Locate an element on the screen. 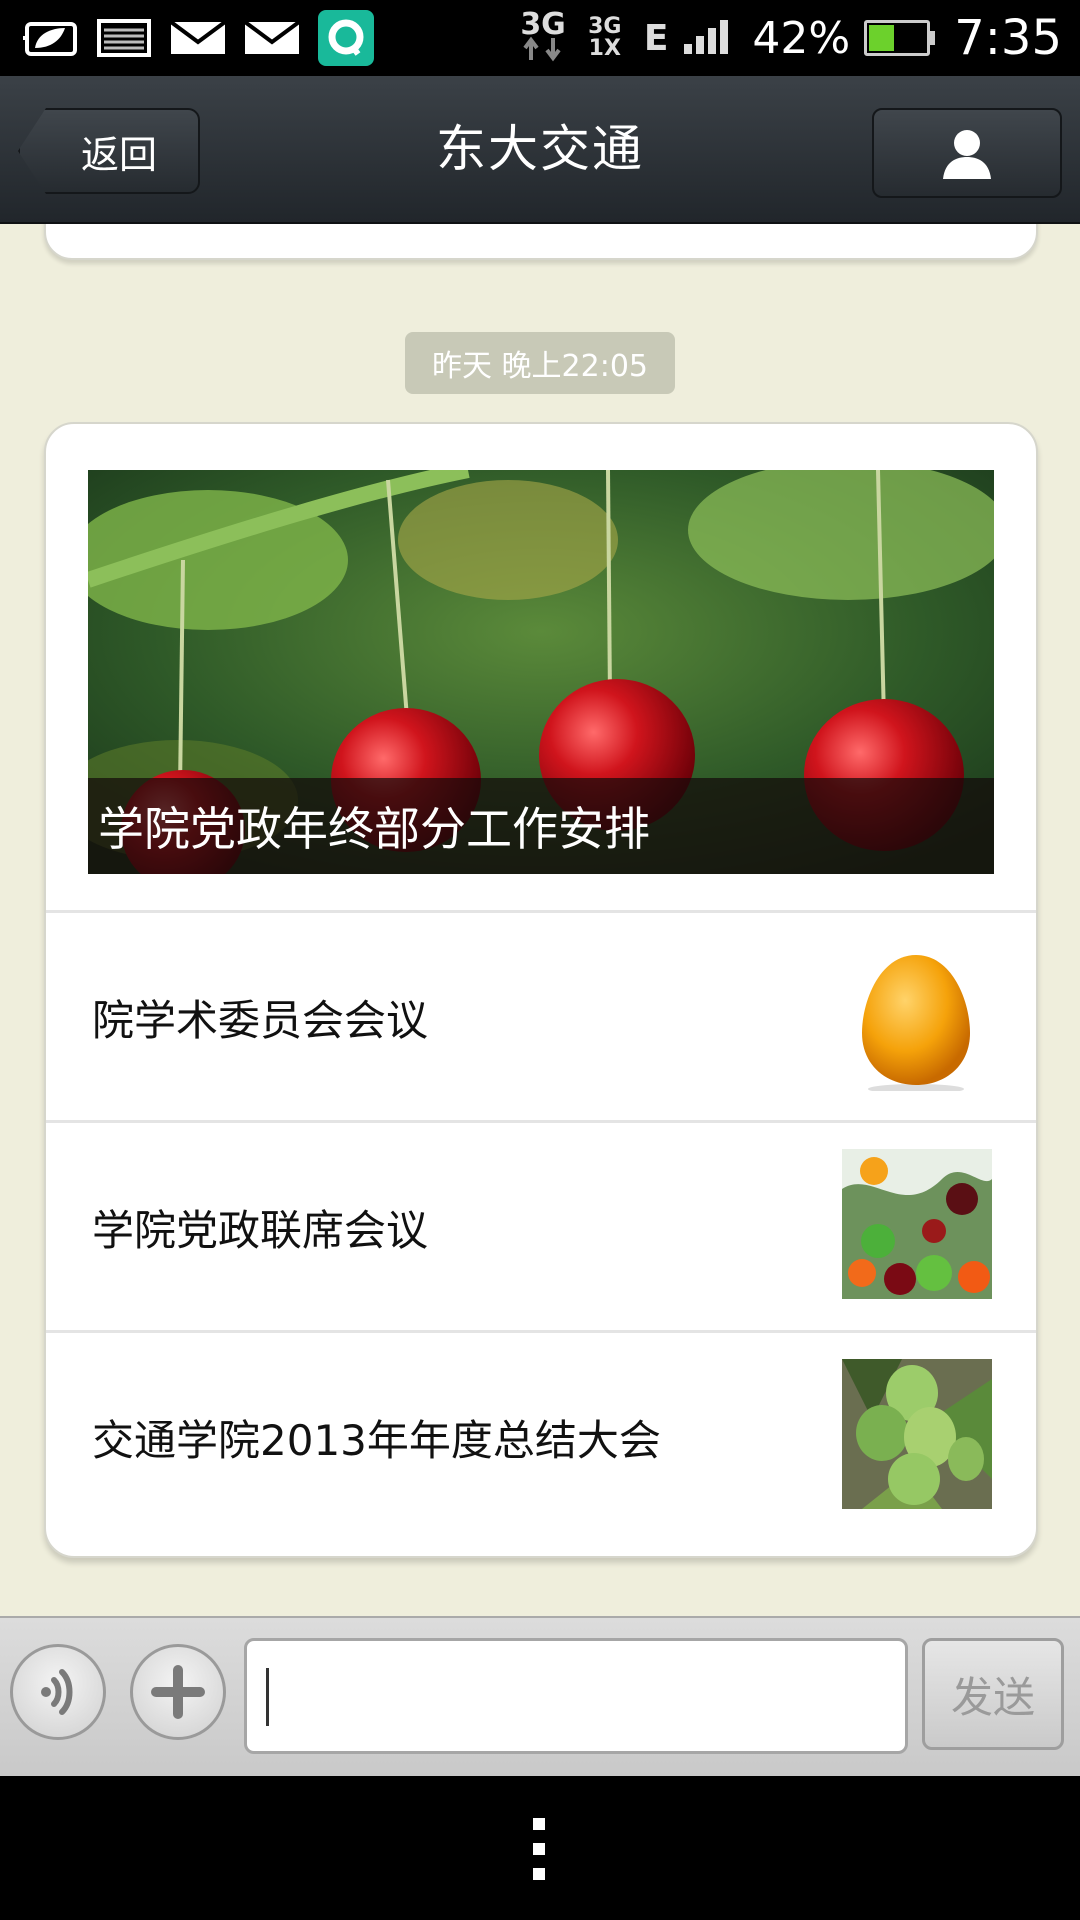  figs-thumbnail is located at coordinates (917, 1434).